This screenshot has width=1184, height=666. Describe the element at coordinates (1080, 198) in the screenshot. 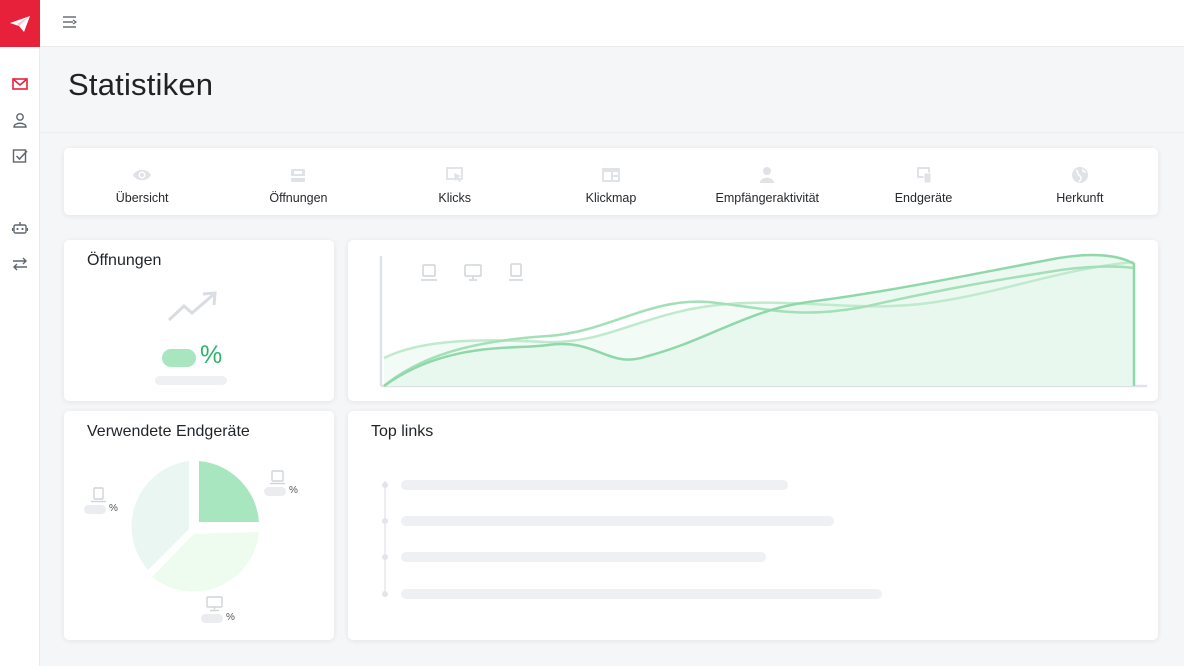

I see `tab-label: Herkunft` at that location.